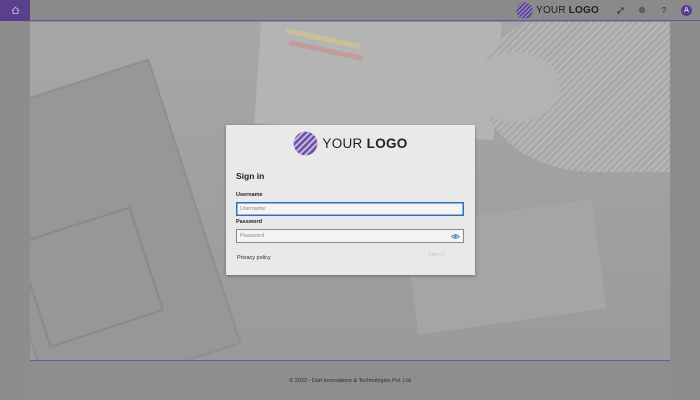  Describe the element at coordinates (249, 222) in the screenshot. I see `password-label: Password` at that location.